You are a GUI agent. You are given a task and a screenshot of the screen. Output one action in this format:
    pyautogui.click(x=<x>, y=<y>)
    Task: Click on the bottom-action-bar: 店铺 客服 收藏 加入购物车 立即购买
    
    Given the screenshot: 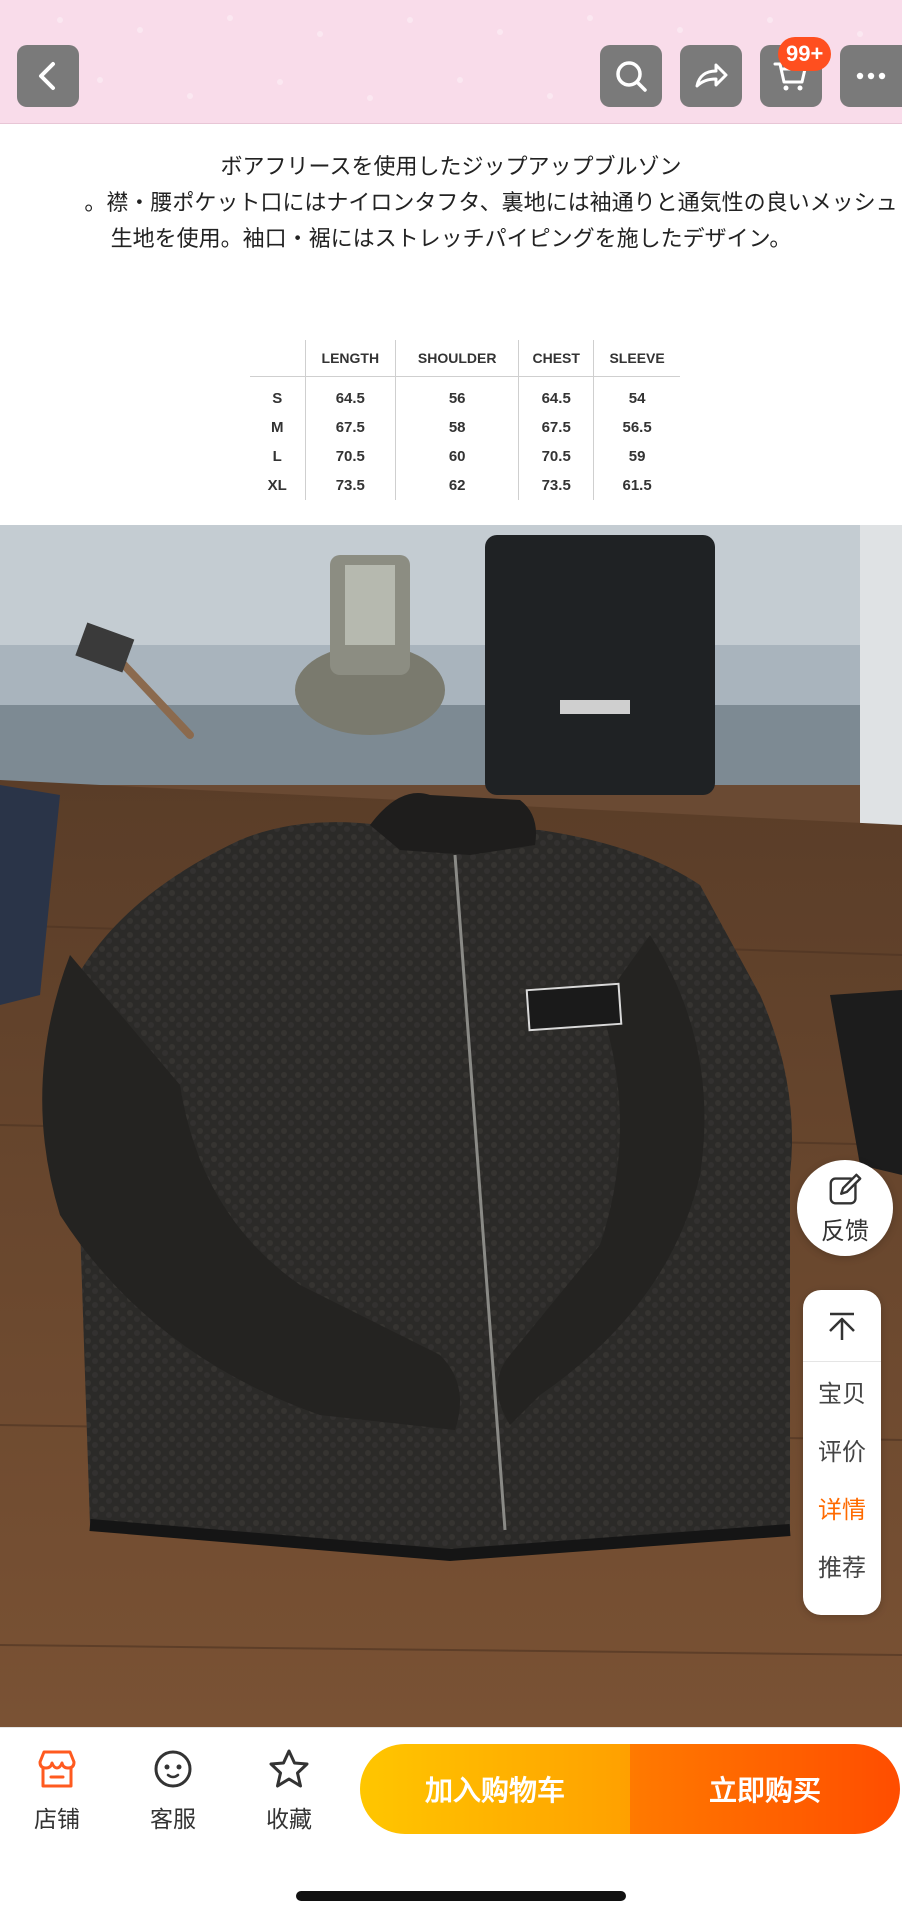 What is the action you would take?
    pyautogui.click(x=451, y=1823)
    